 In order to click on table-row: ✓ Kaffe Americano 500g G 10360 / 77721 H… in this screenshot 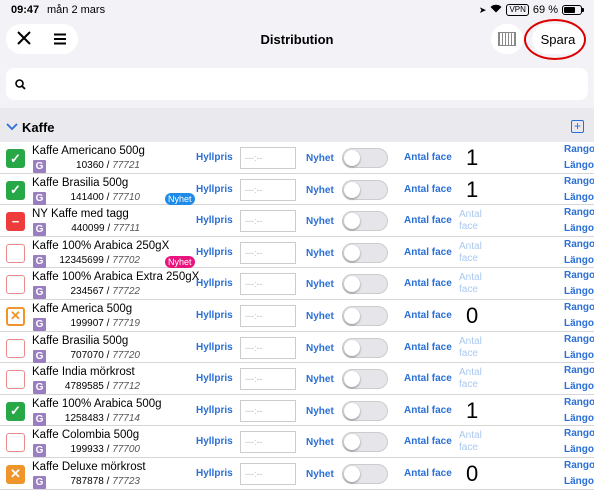, I will do `click(297, 158)`.